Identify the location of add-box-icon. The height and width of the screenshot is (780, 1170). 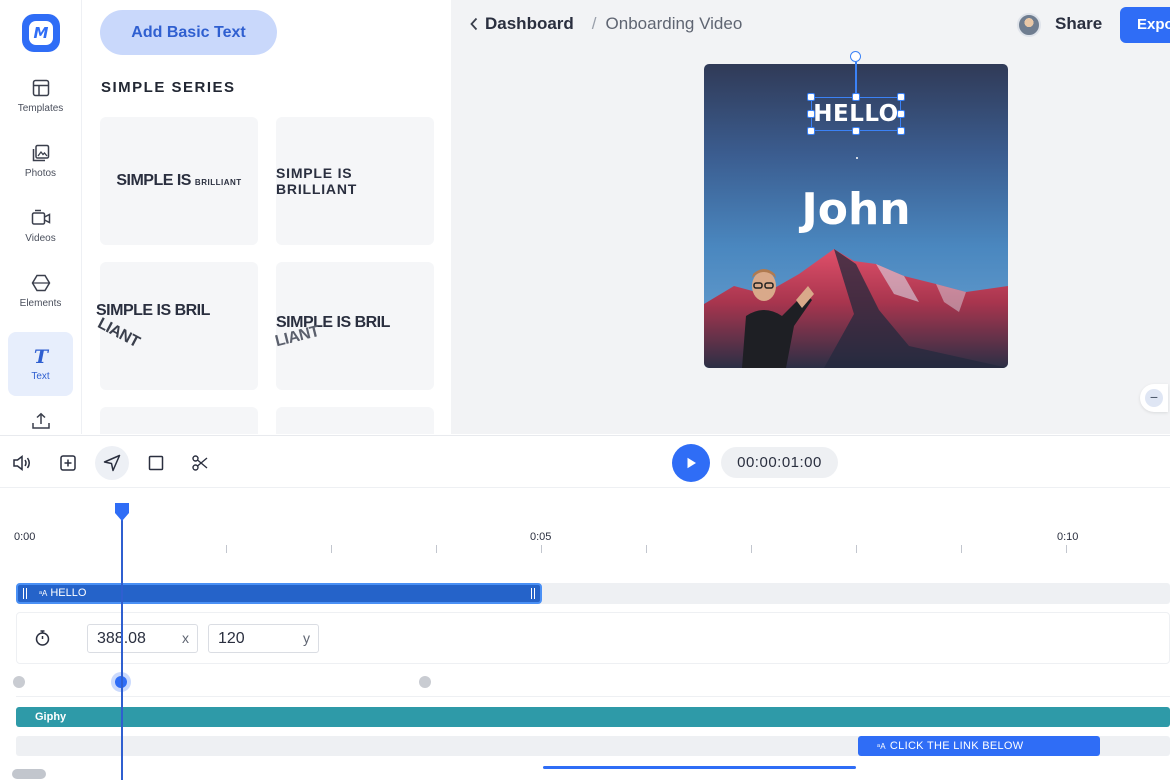
(68, 463).